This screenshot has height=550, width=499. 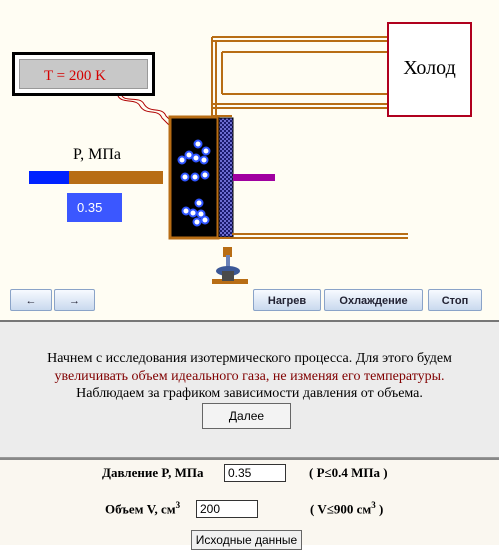 What do you see at coordinates (455, 300) in the screenshot?
I see `stop-button: Стоп` at bounding box center [455, 300].